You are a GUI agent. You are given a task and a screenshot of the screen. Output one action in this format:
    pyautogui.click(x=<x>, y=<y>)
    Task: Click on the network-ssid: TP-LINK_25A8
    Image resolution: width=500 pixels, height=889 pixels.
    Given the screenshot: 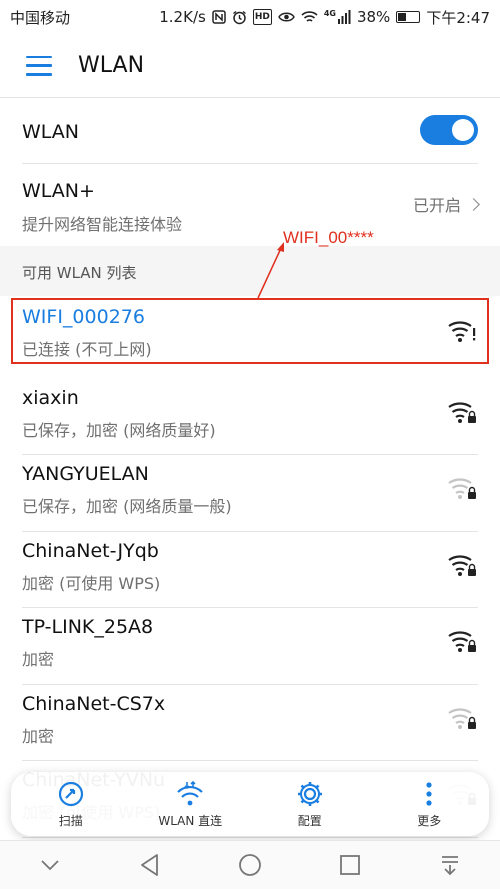 What is the action you would take?
    pyautogui.click(x=88, y=627)
    